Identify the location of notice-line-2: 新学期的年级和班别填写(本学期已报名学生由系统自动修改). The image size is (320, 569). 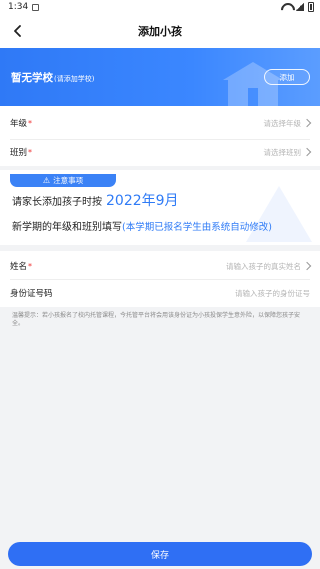
(142, 225).